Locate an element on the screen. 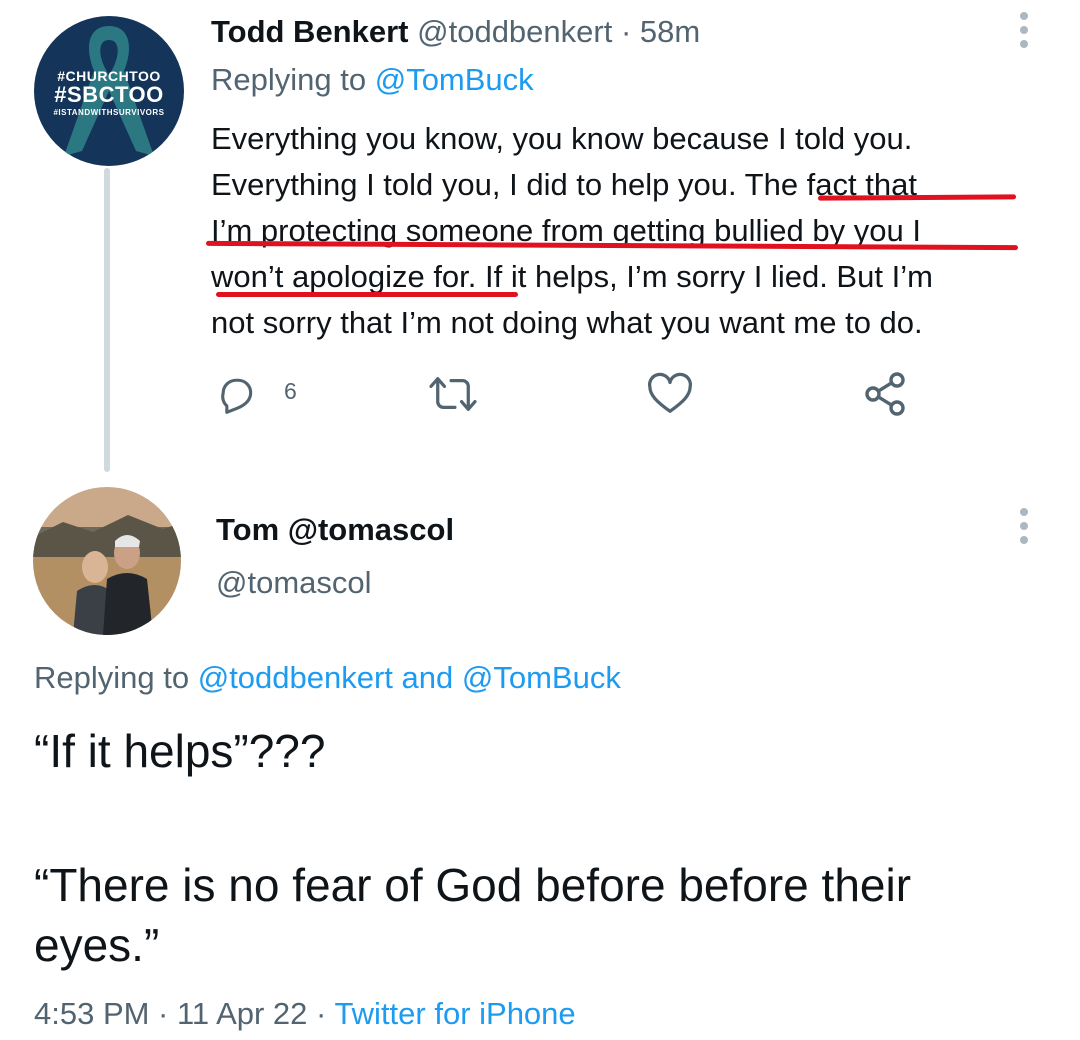  display-name: Tom @tomascol is located at coordinates (335, 530).